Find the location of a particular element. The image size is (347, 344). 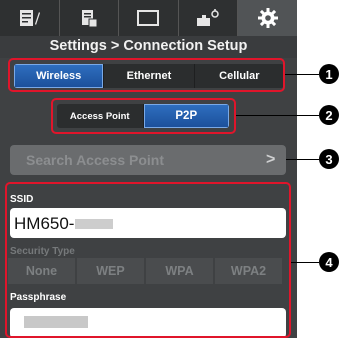

highlight-mode-tabs is located at coordinates (143, 116).